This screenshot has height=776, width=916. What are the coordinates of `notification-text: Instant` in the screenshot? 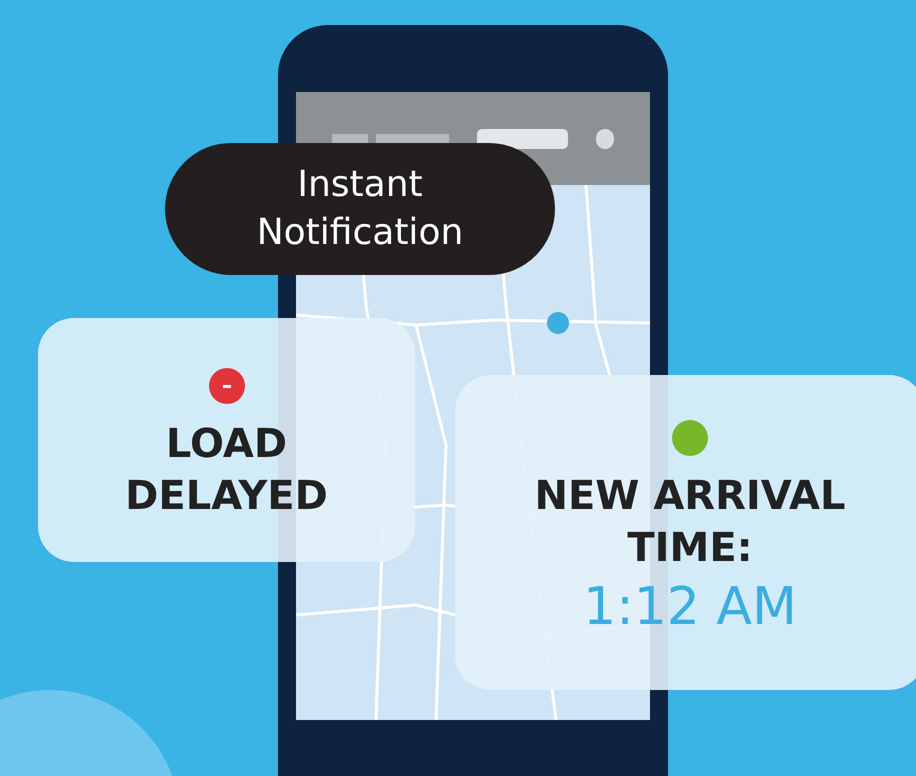 It's located at (360, 185).